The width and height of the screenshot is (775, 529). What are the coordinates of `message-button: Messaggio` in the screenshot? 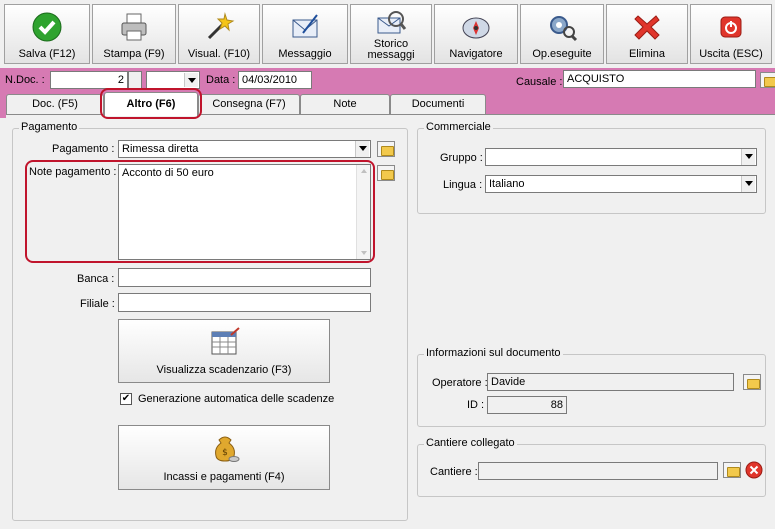 It's located at (305, 34).